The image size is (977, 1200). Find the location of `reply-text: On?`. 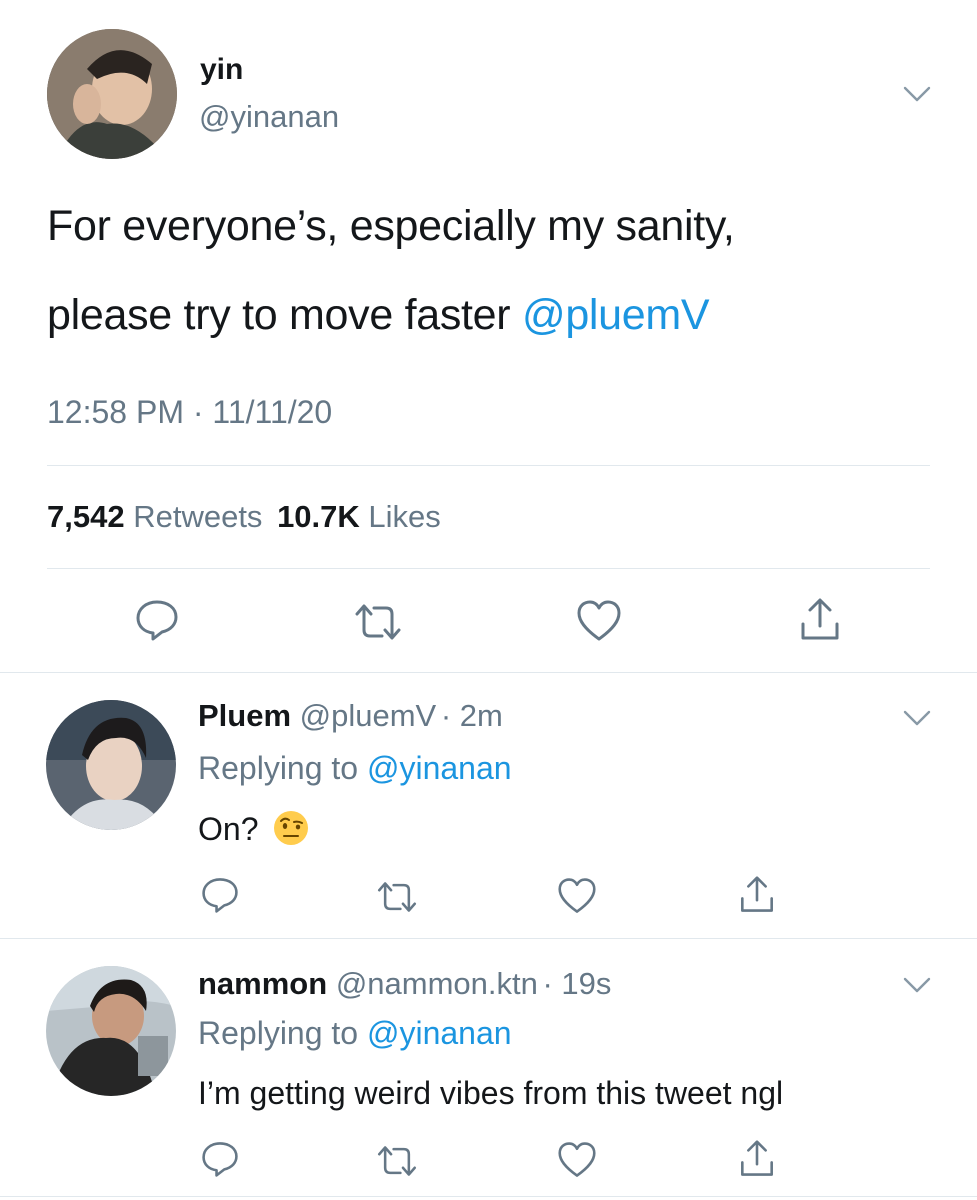

reply-text: On? is located at coordinates (253, 829).